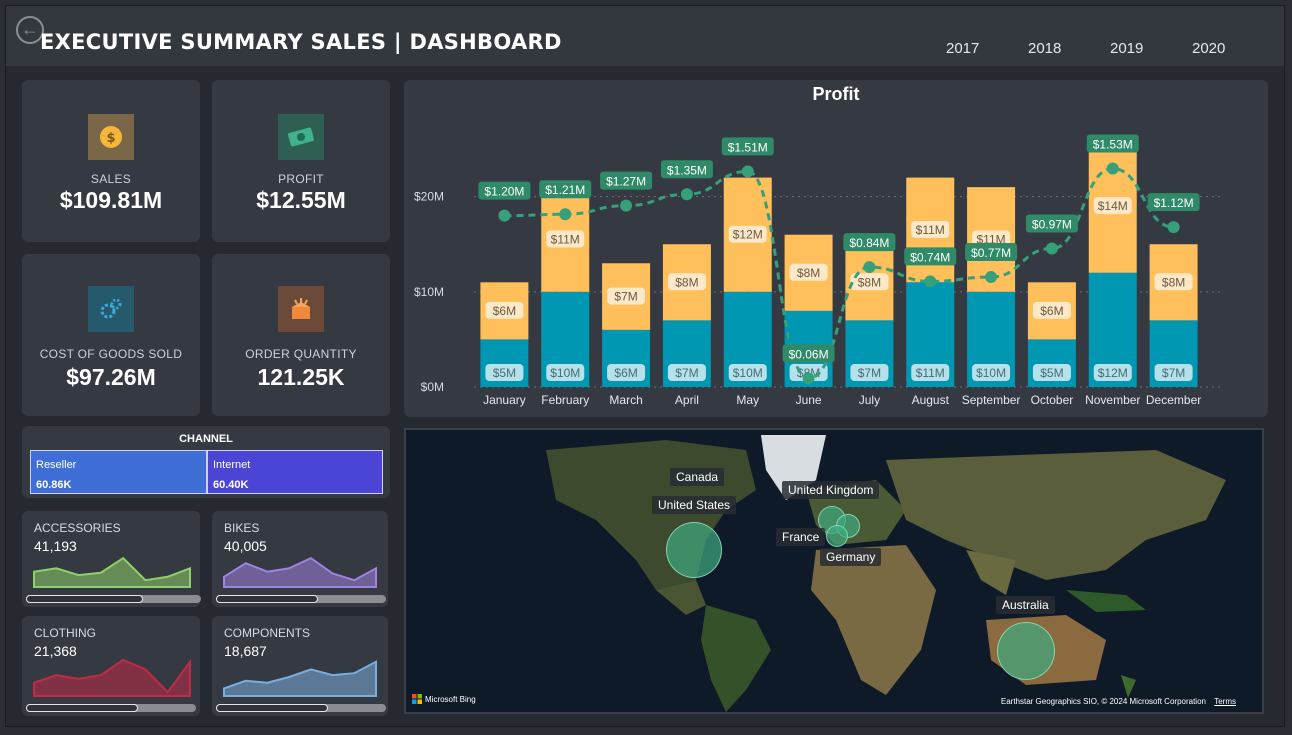  Describe the element at coordinates (1113, 145) in the screenshot. I see `line-label: $1.53M` at that location.